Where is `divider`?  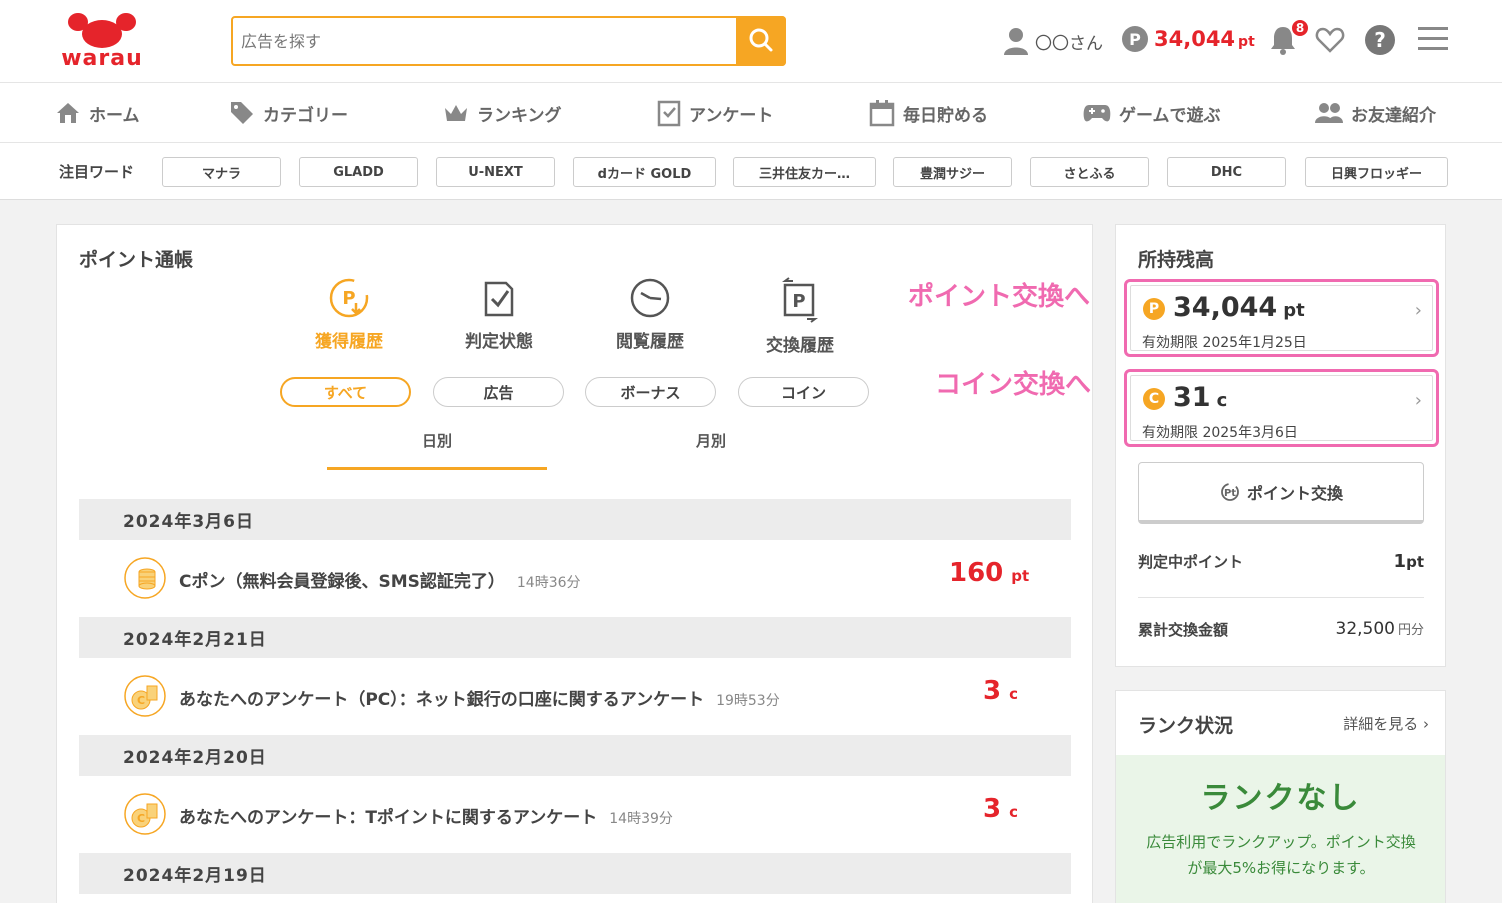 divider is located at coordinates (1281, 597).